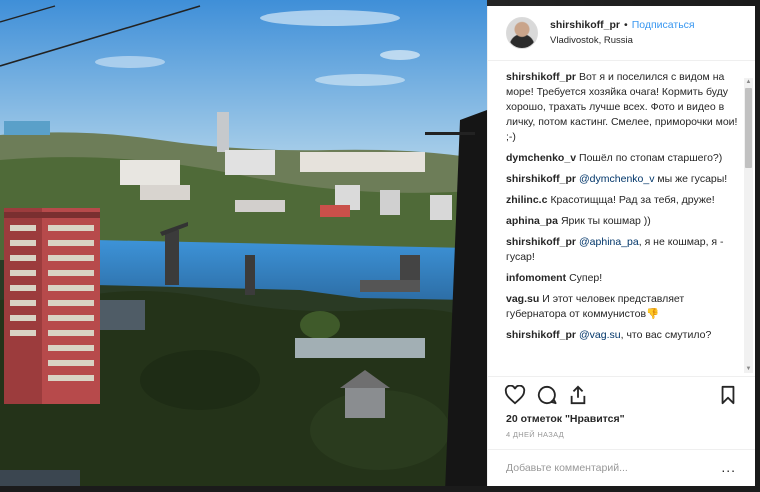 This screenshot has height=492, width=760. Describe the element at coordinates (526, 200) in the screenshot. I see `comment-author: zhilinc.c` at that location.